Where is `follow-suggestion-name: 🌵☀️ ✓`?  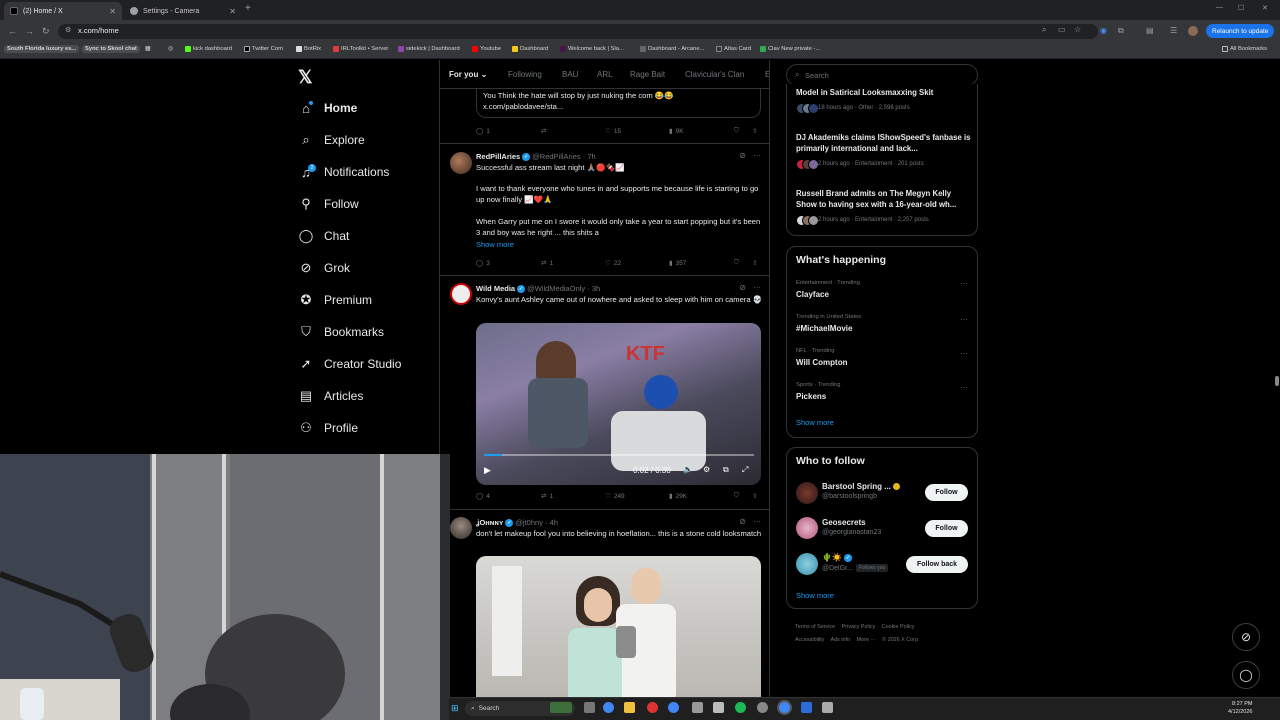 follow-suggestion-name: 🌵☀️ ✓ is located at coordinates (837, 557).